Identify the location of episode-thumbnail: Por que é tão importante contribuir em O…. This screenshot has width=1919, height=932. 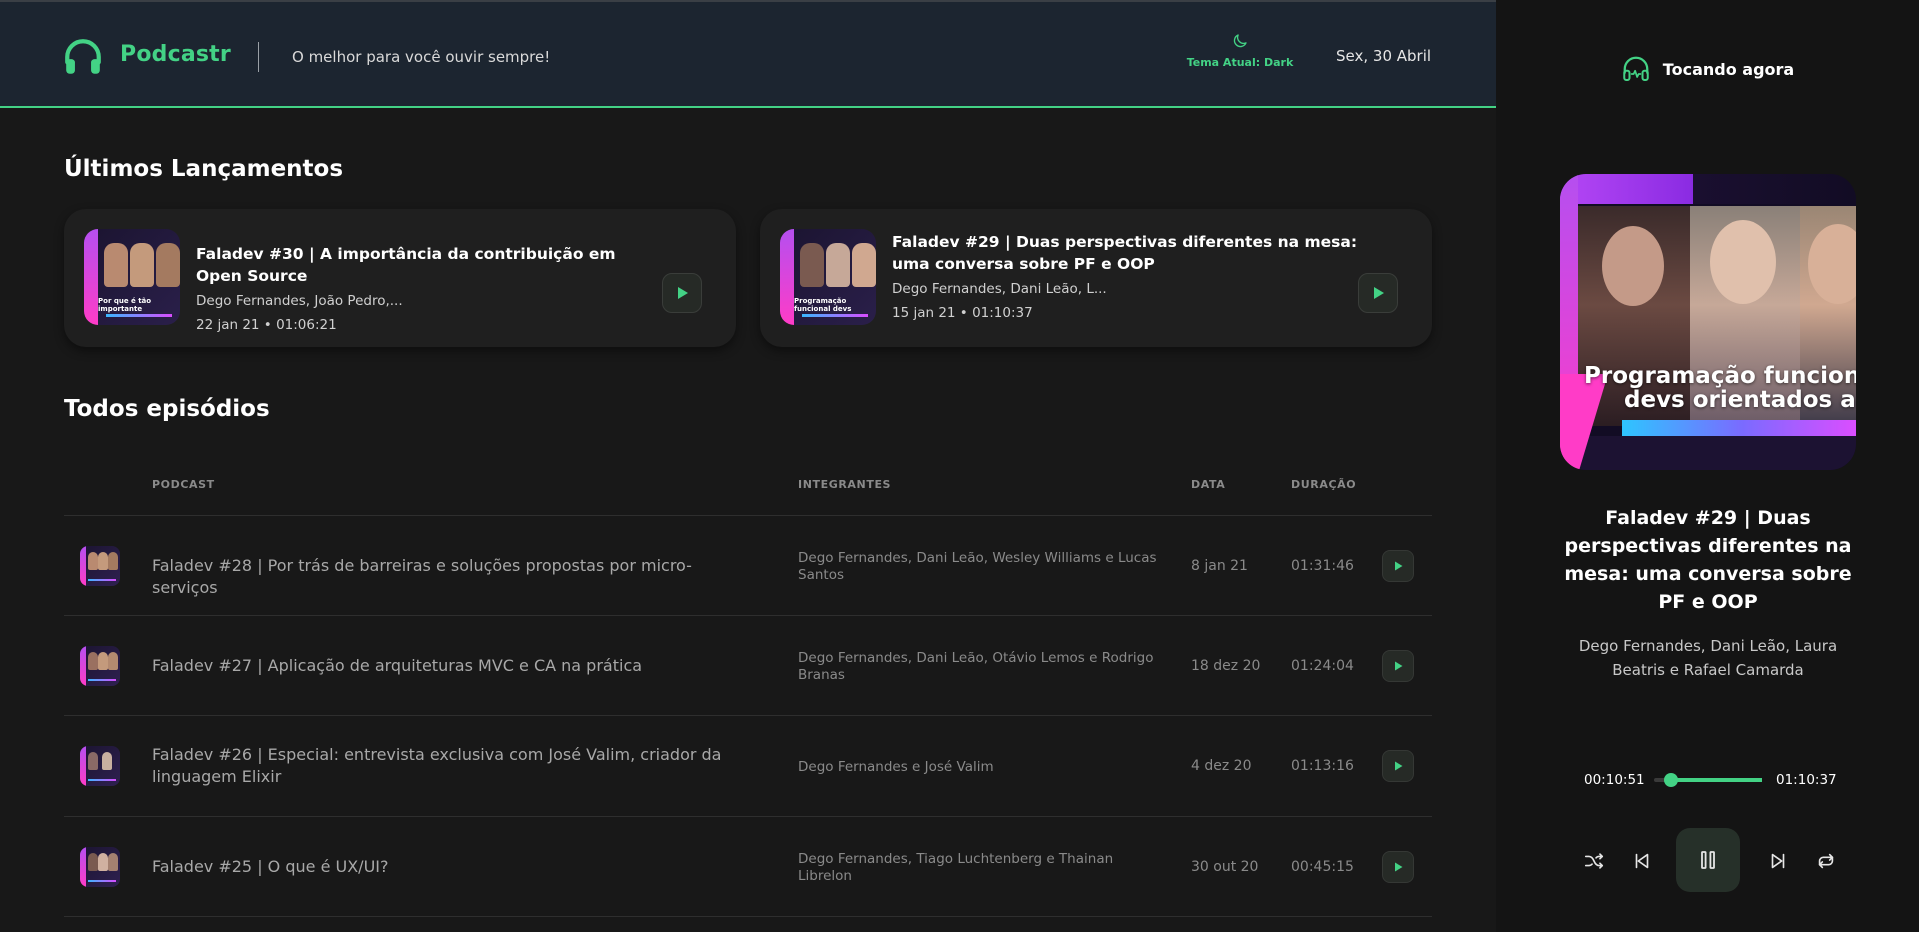
(132, 277).